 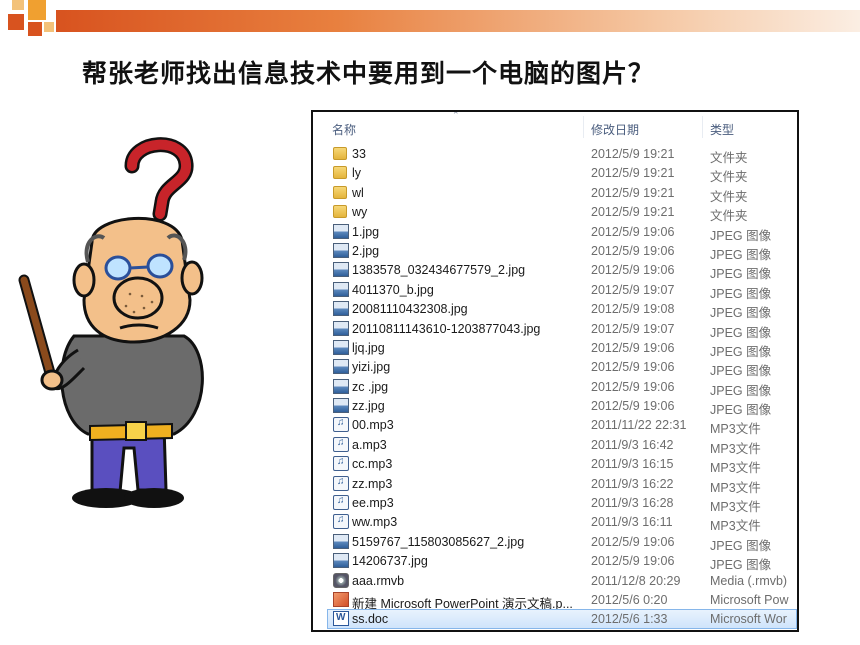 I want to click on file-row: yizi.jpg 2012/5/9 19:06 JPEG 图像, so click(x=555, y=367).